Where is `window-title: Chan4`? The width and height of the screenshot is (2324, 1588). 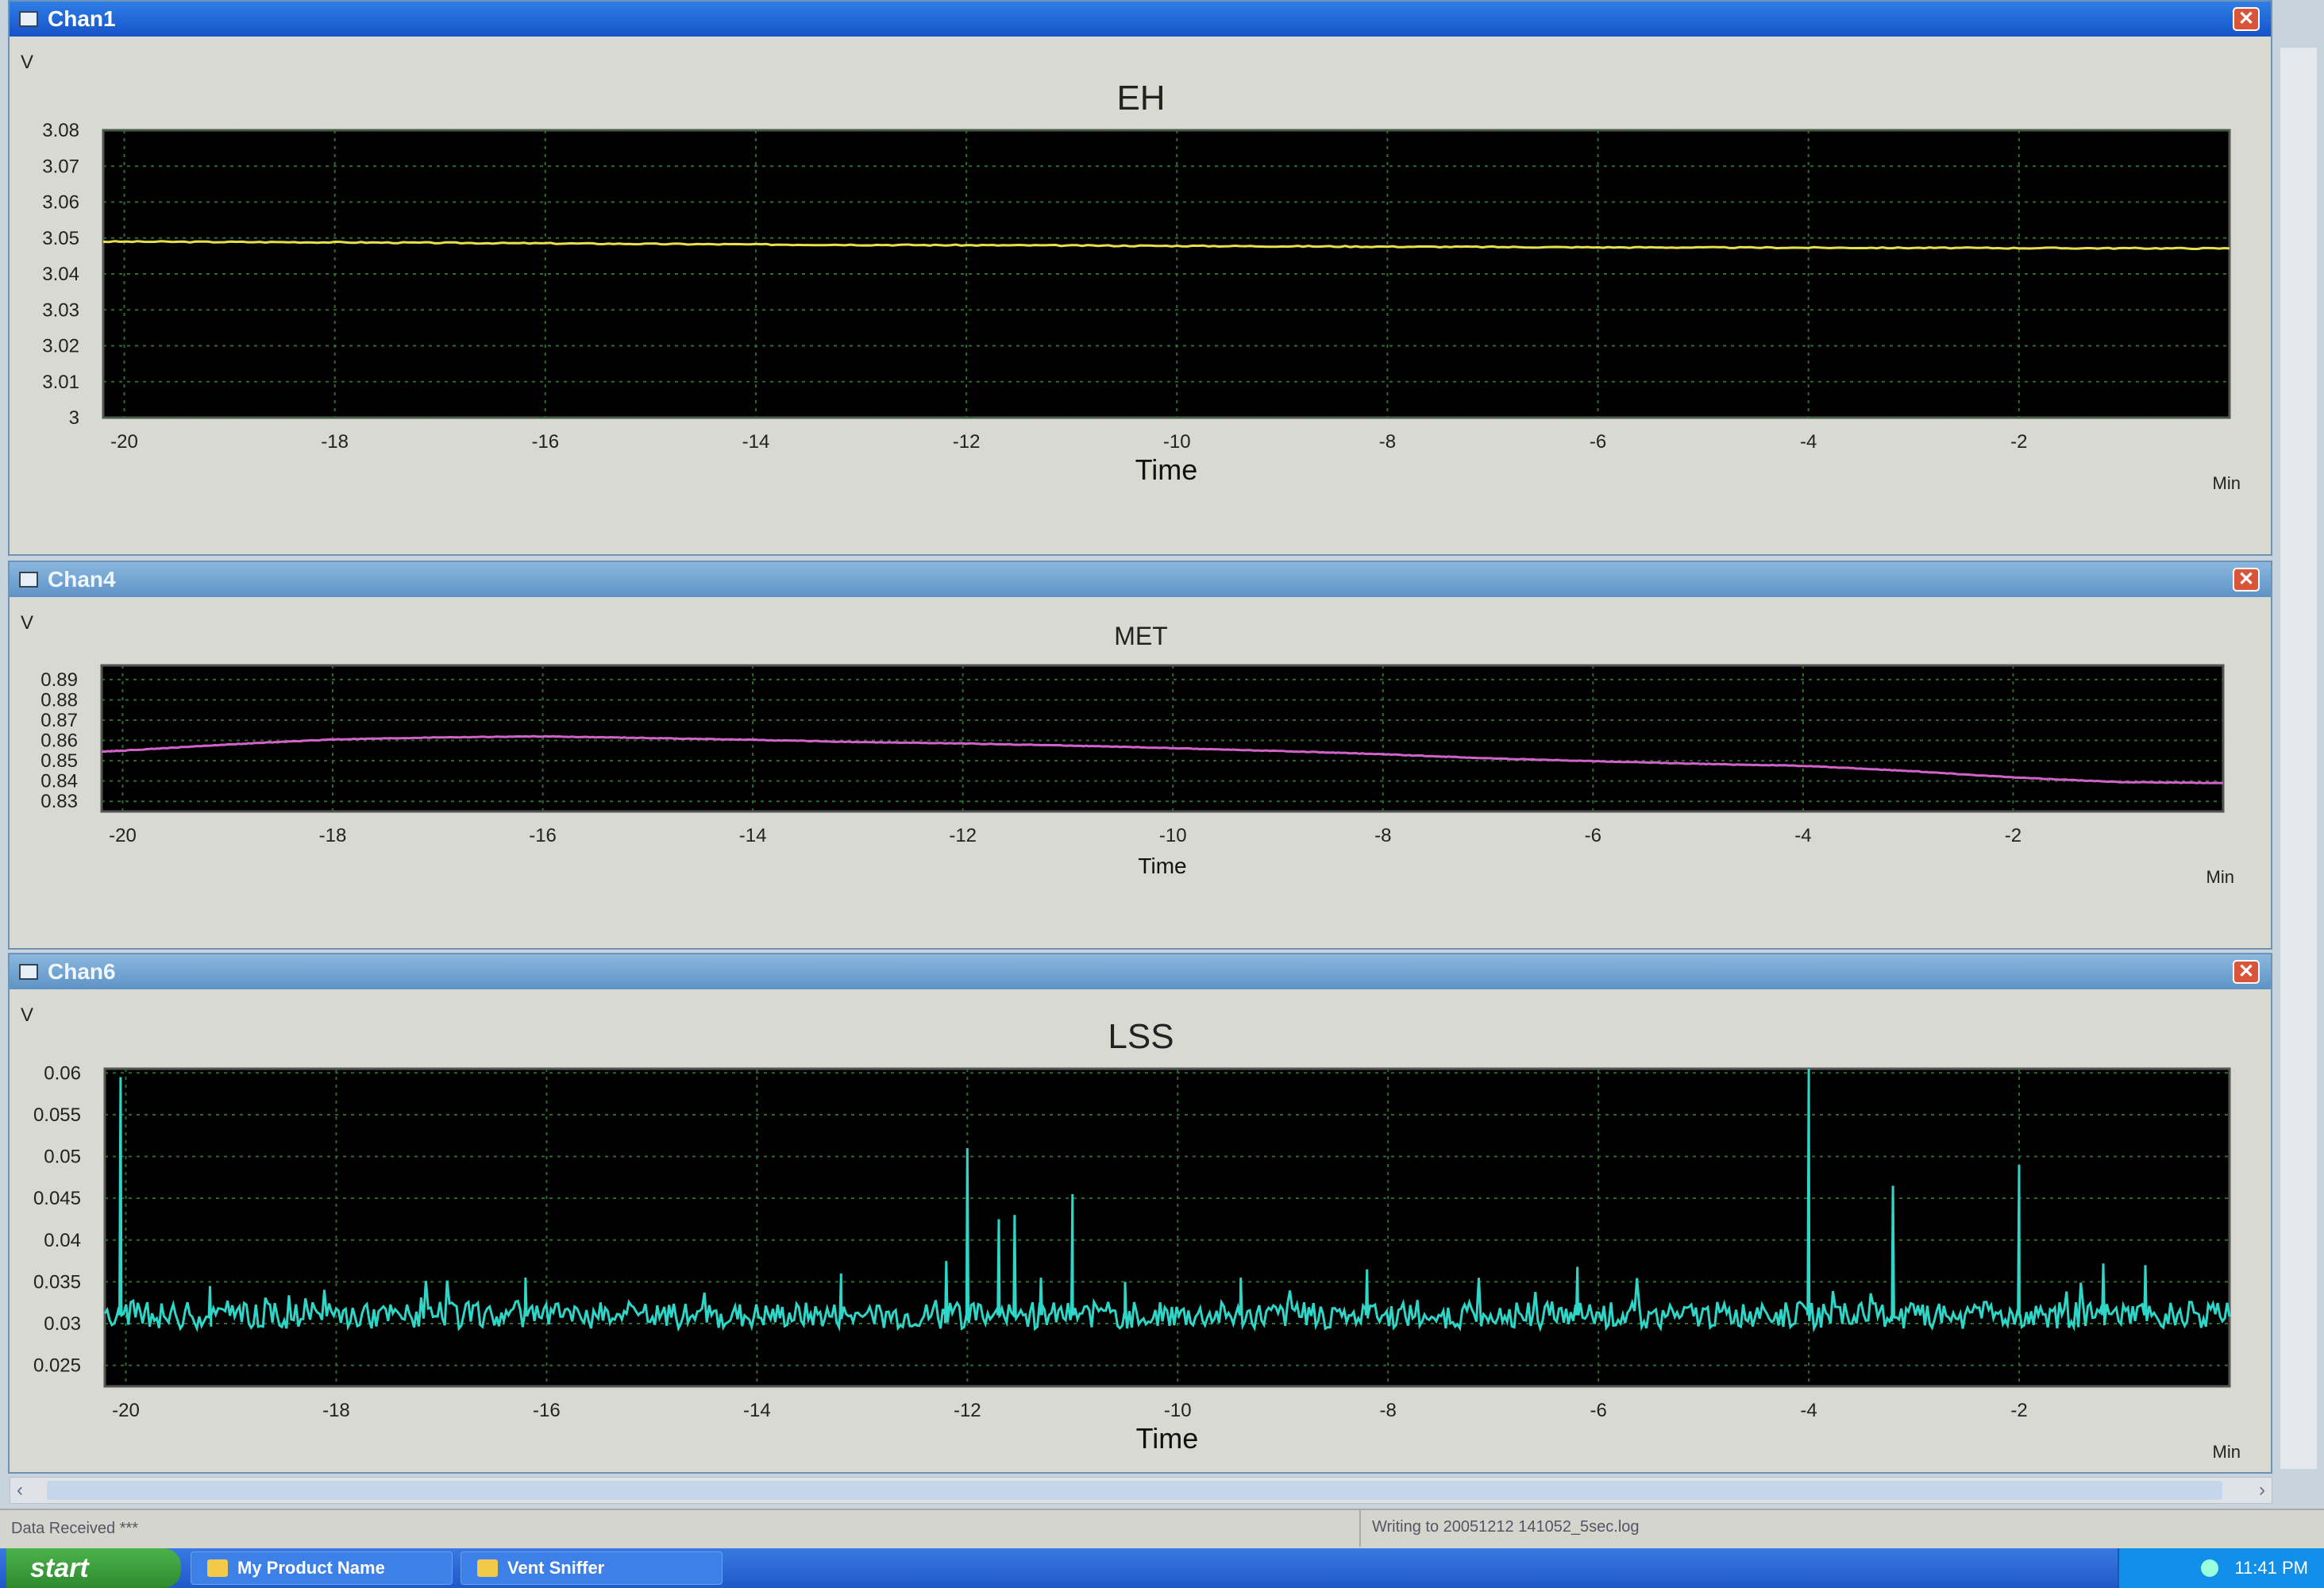 window-title: Chan4 is located at coordinates (82, 579).